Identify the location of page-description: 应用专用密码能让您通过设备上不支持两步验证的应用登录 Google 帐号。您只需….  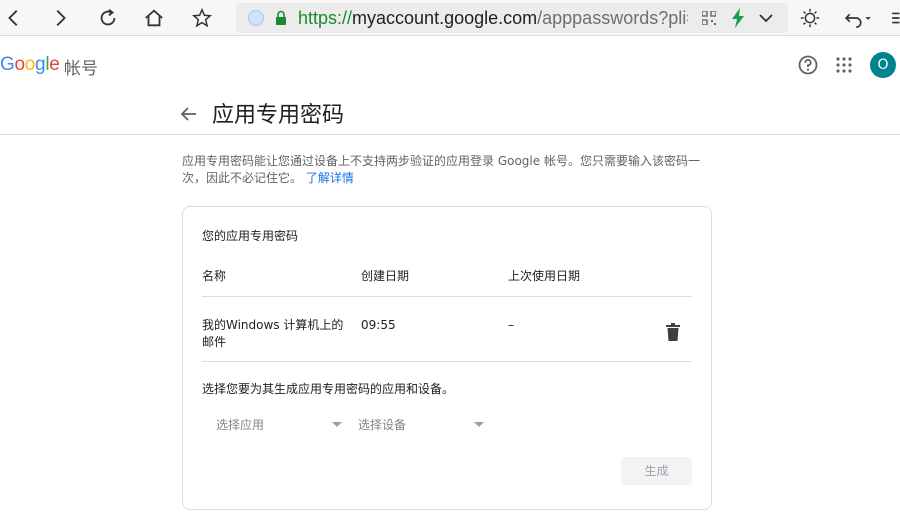
(447, 170).